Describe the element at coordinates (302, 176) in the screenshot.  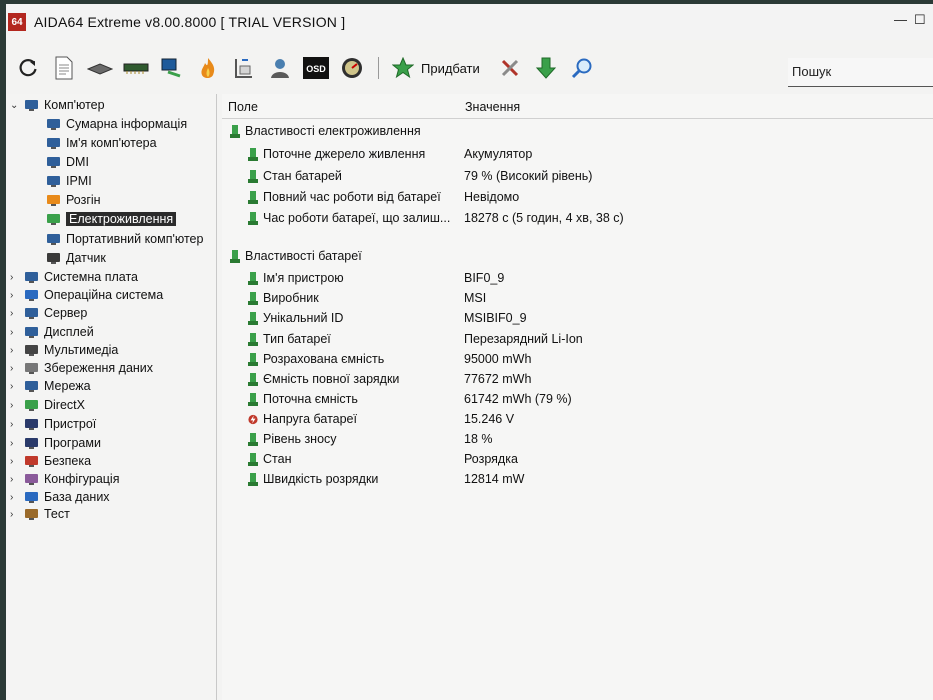
I see `field-name: Стан батарей` at that location.